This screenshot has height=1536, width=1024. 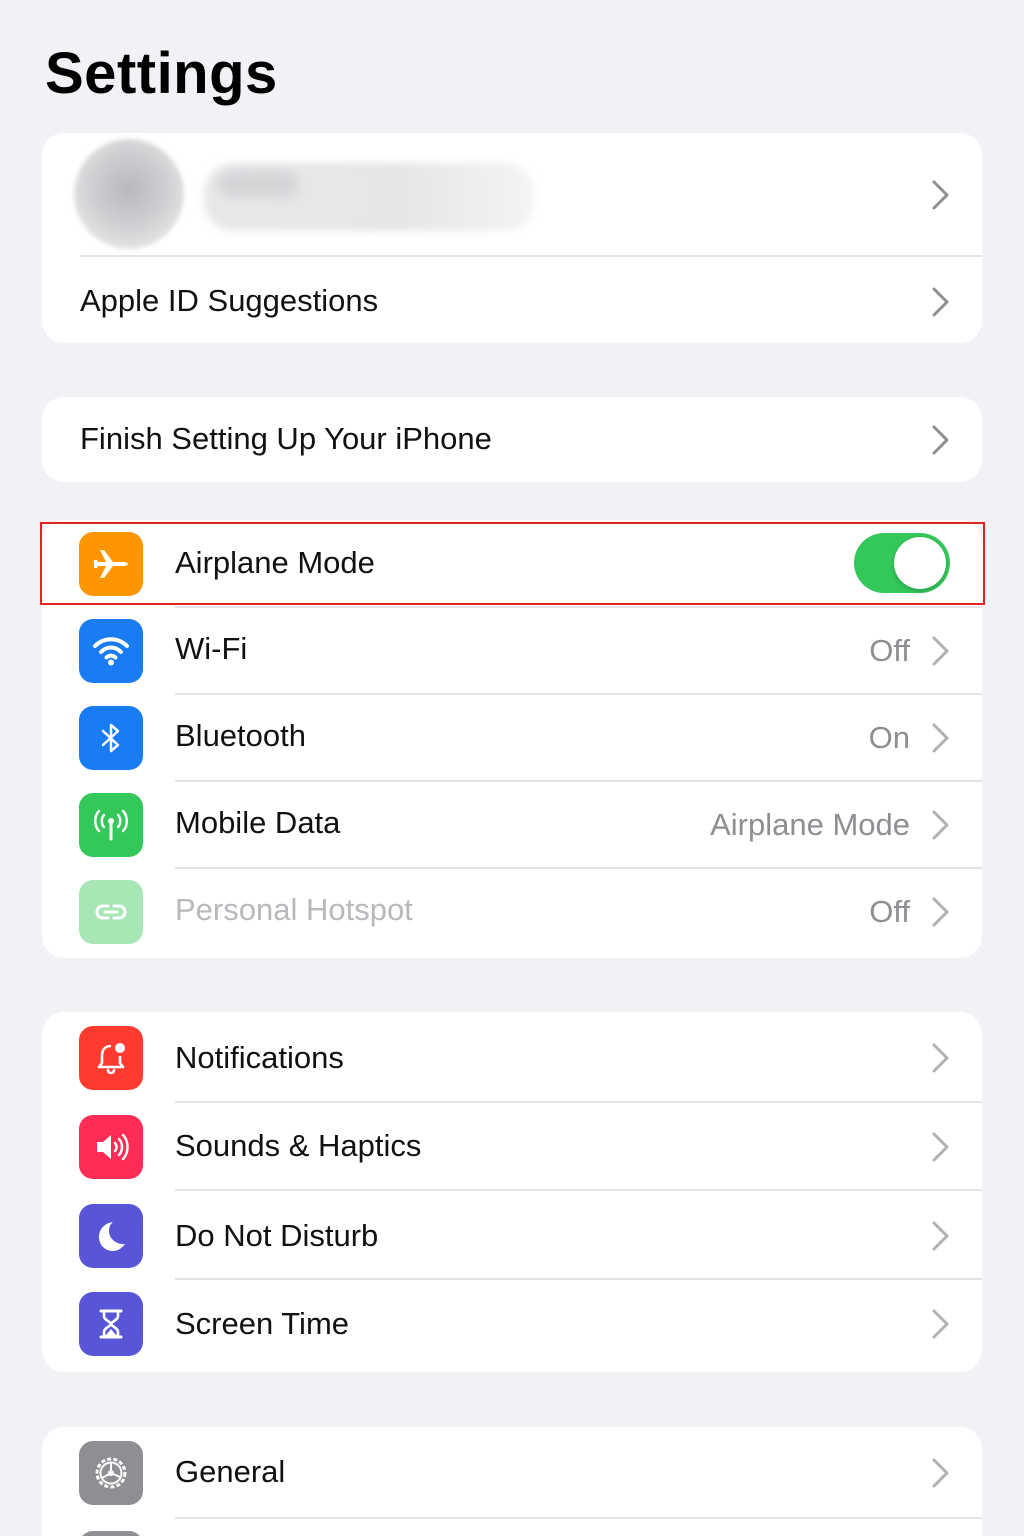 I want to click on apple-id-suggestions-label: Apple ID Suggestions, so click(x=229, y=300).